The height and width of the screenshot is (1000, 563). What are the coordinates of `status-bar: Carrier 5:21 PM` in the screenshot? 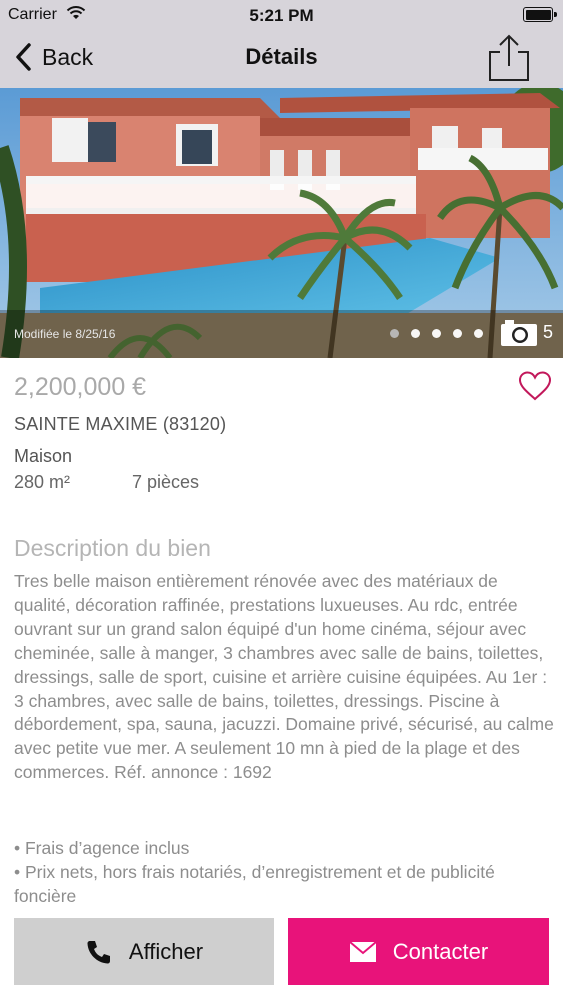 It's located at (281, 15).